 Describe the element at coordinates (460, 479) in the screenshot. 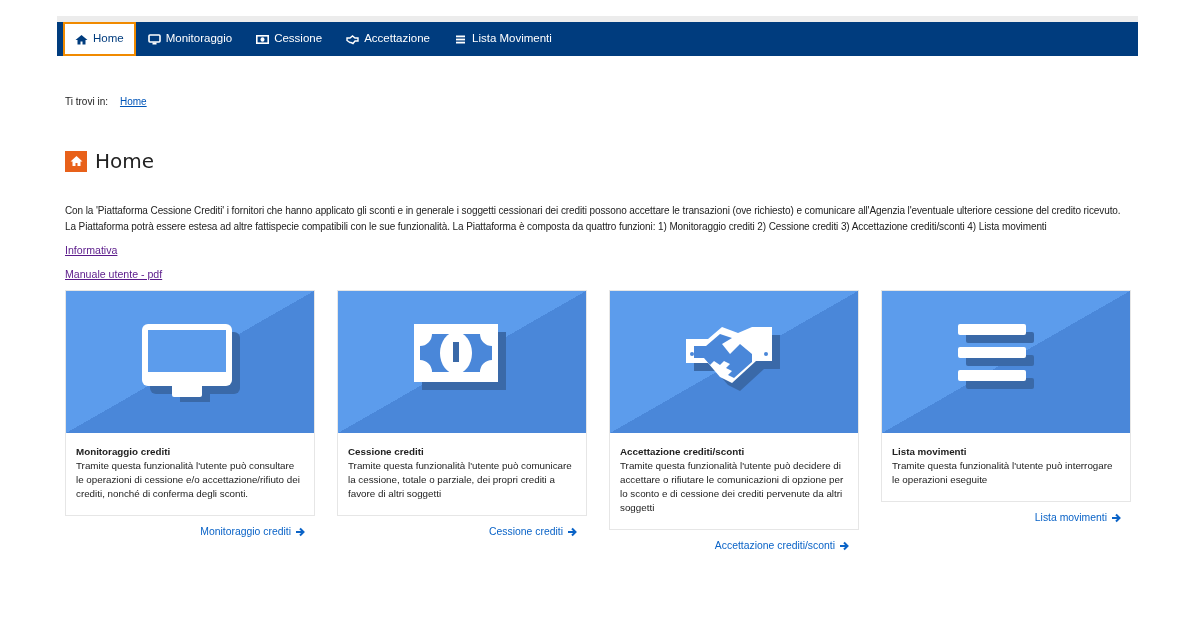

I see `card-description: Tramite questa funzionalità l'utente può comunicare la cessione, totale o parziale, dei propri crediti a favore di altri soggetti` at that location.